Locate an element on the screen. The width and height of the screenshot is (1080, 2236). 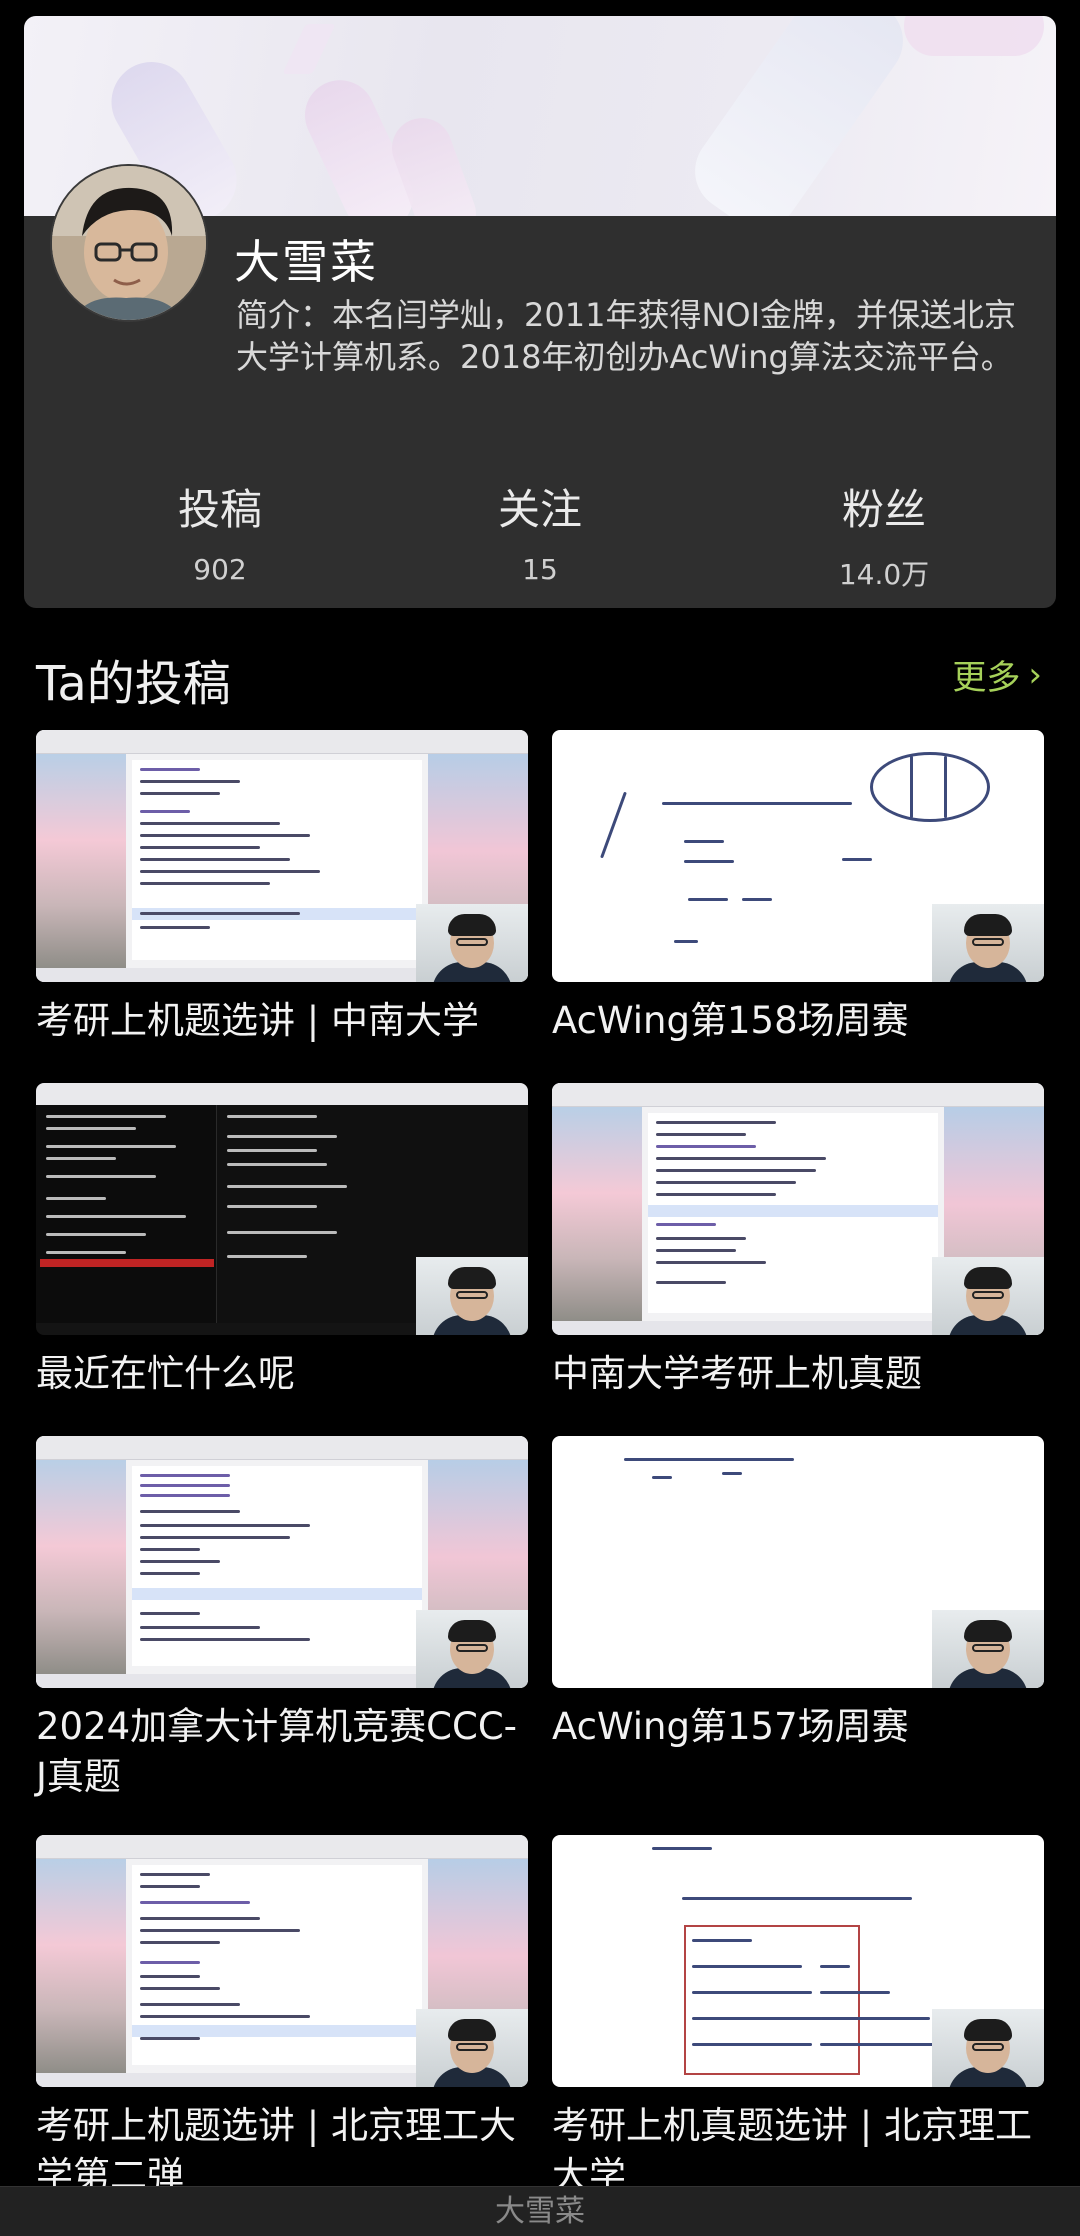
stat-following-value: 15 is located at coordinates (540, 569).